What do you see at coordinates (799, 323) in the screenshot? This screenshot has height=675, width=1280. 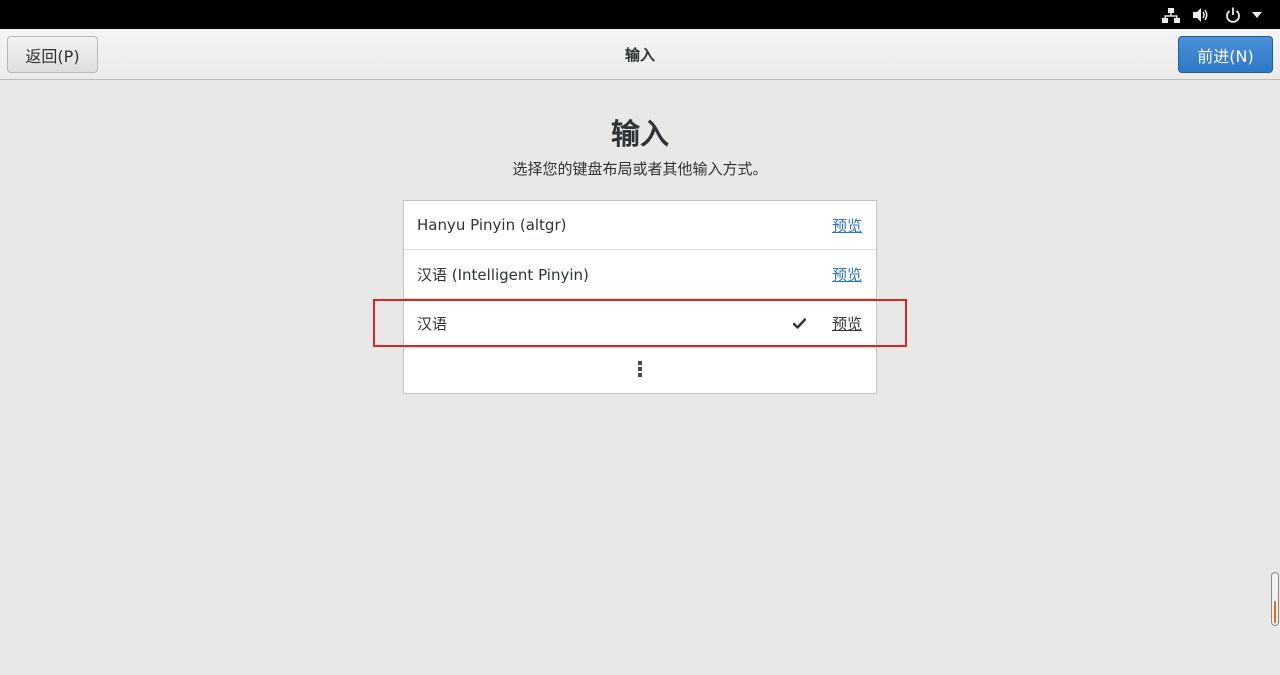 I see `checkmark-icon` at bounding box center [799, 323].